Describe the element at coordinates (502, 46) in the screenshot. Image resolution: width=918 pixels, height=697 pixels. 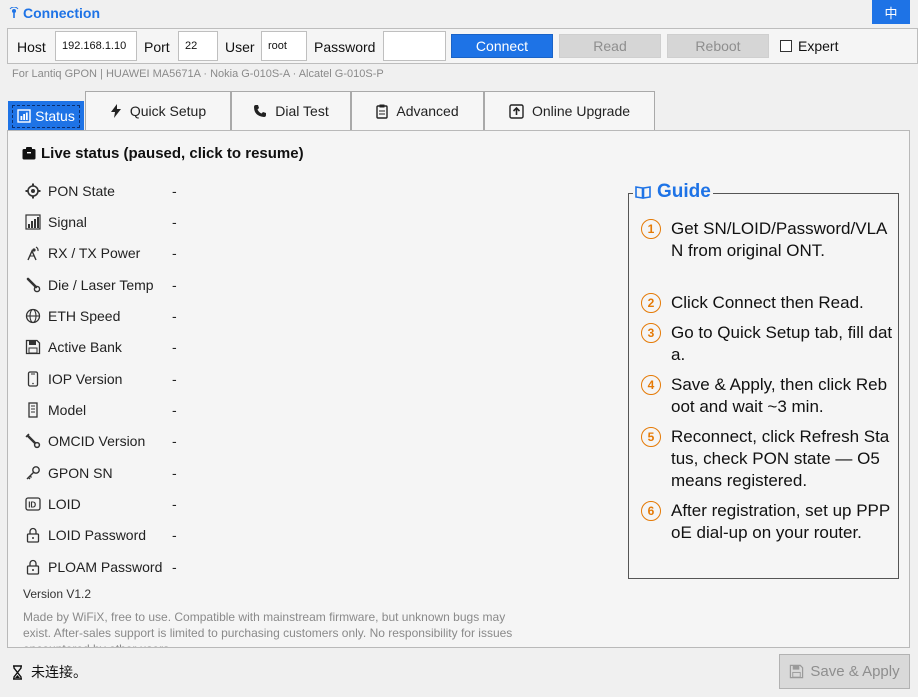
I see `connect-button: Connect` at that location.